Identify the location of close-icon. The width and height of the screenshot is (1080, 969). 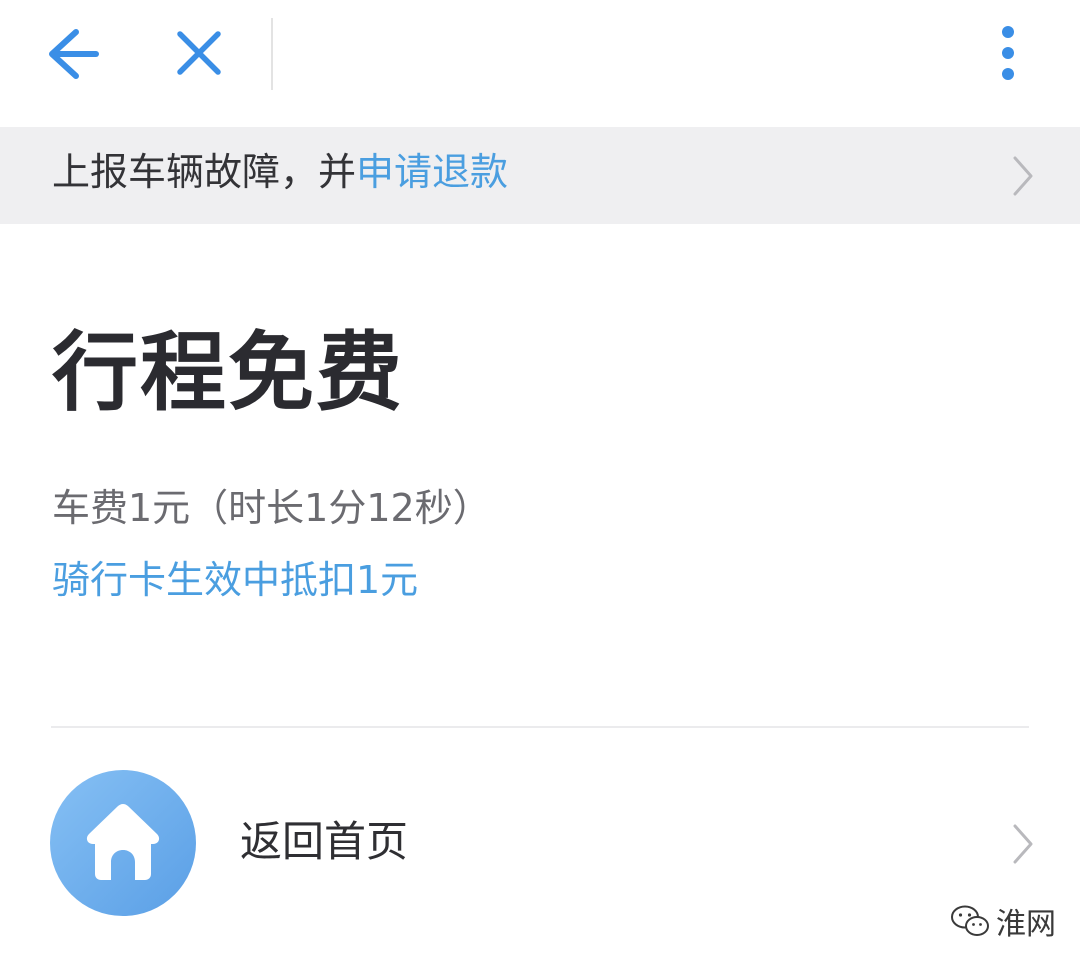
(199, 53).